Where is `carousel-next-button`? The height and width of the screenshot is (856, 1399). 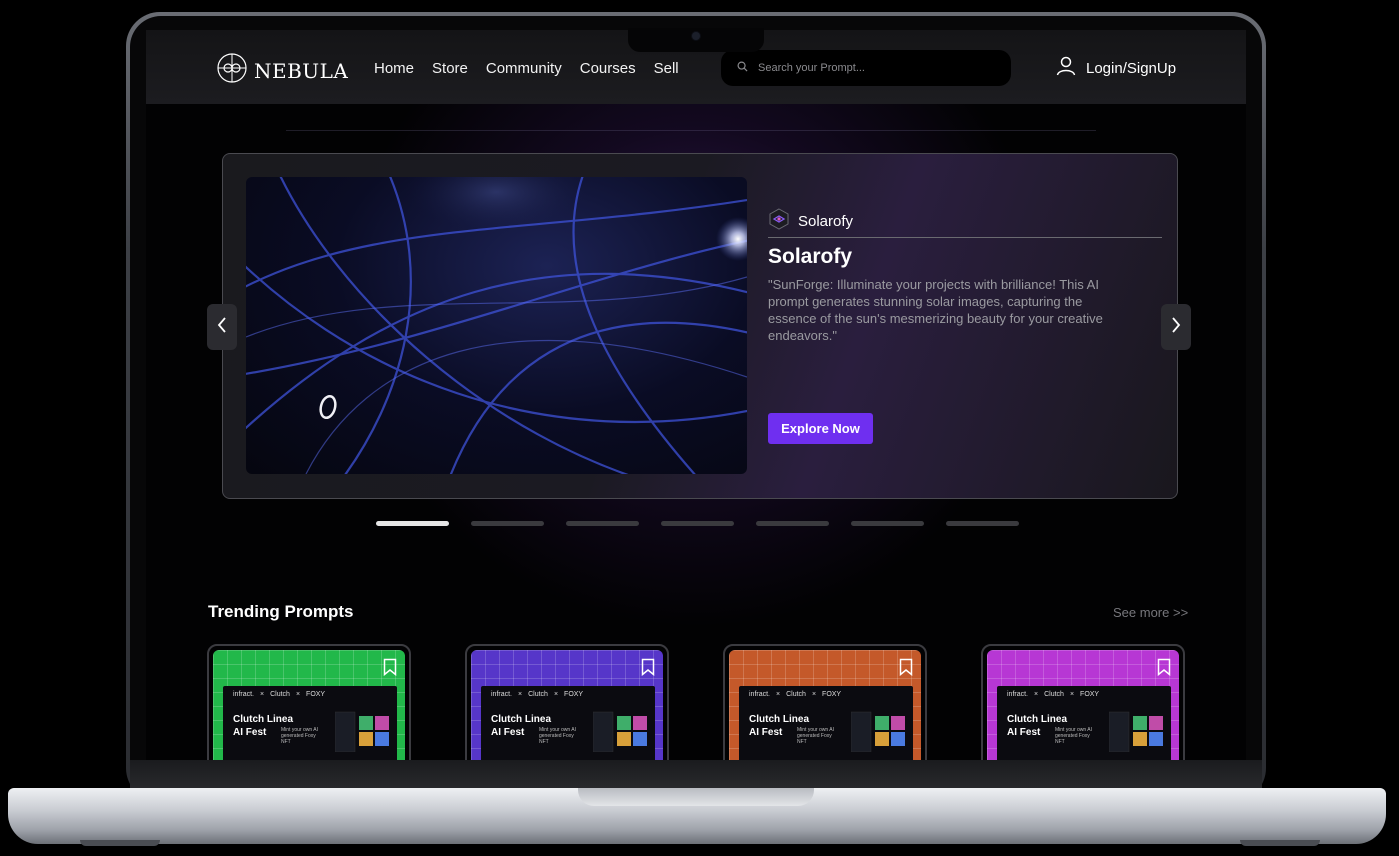
carousel-next-button is located at coordinates (1176, 327).